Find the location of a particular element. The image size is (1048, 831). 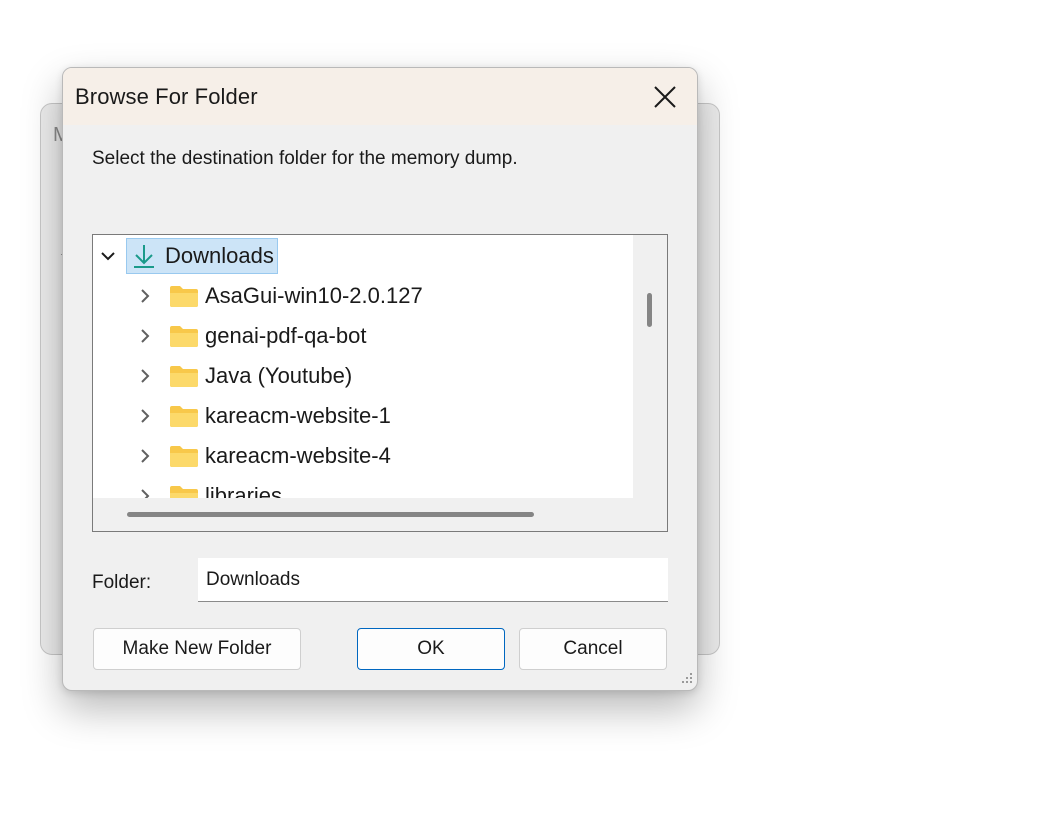

tree-item-label: genai-pdf-qa-bot is located at coordinates (286, 335).